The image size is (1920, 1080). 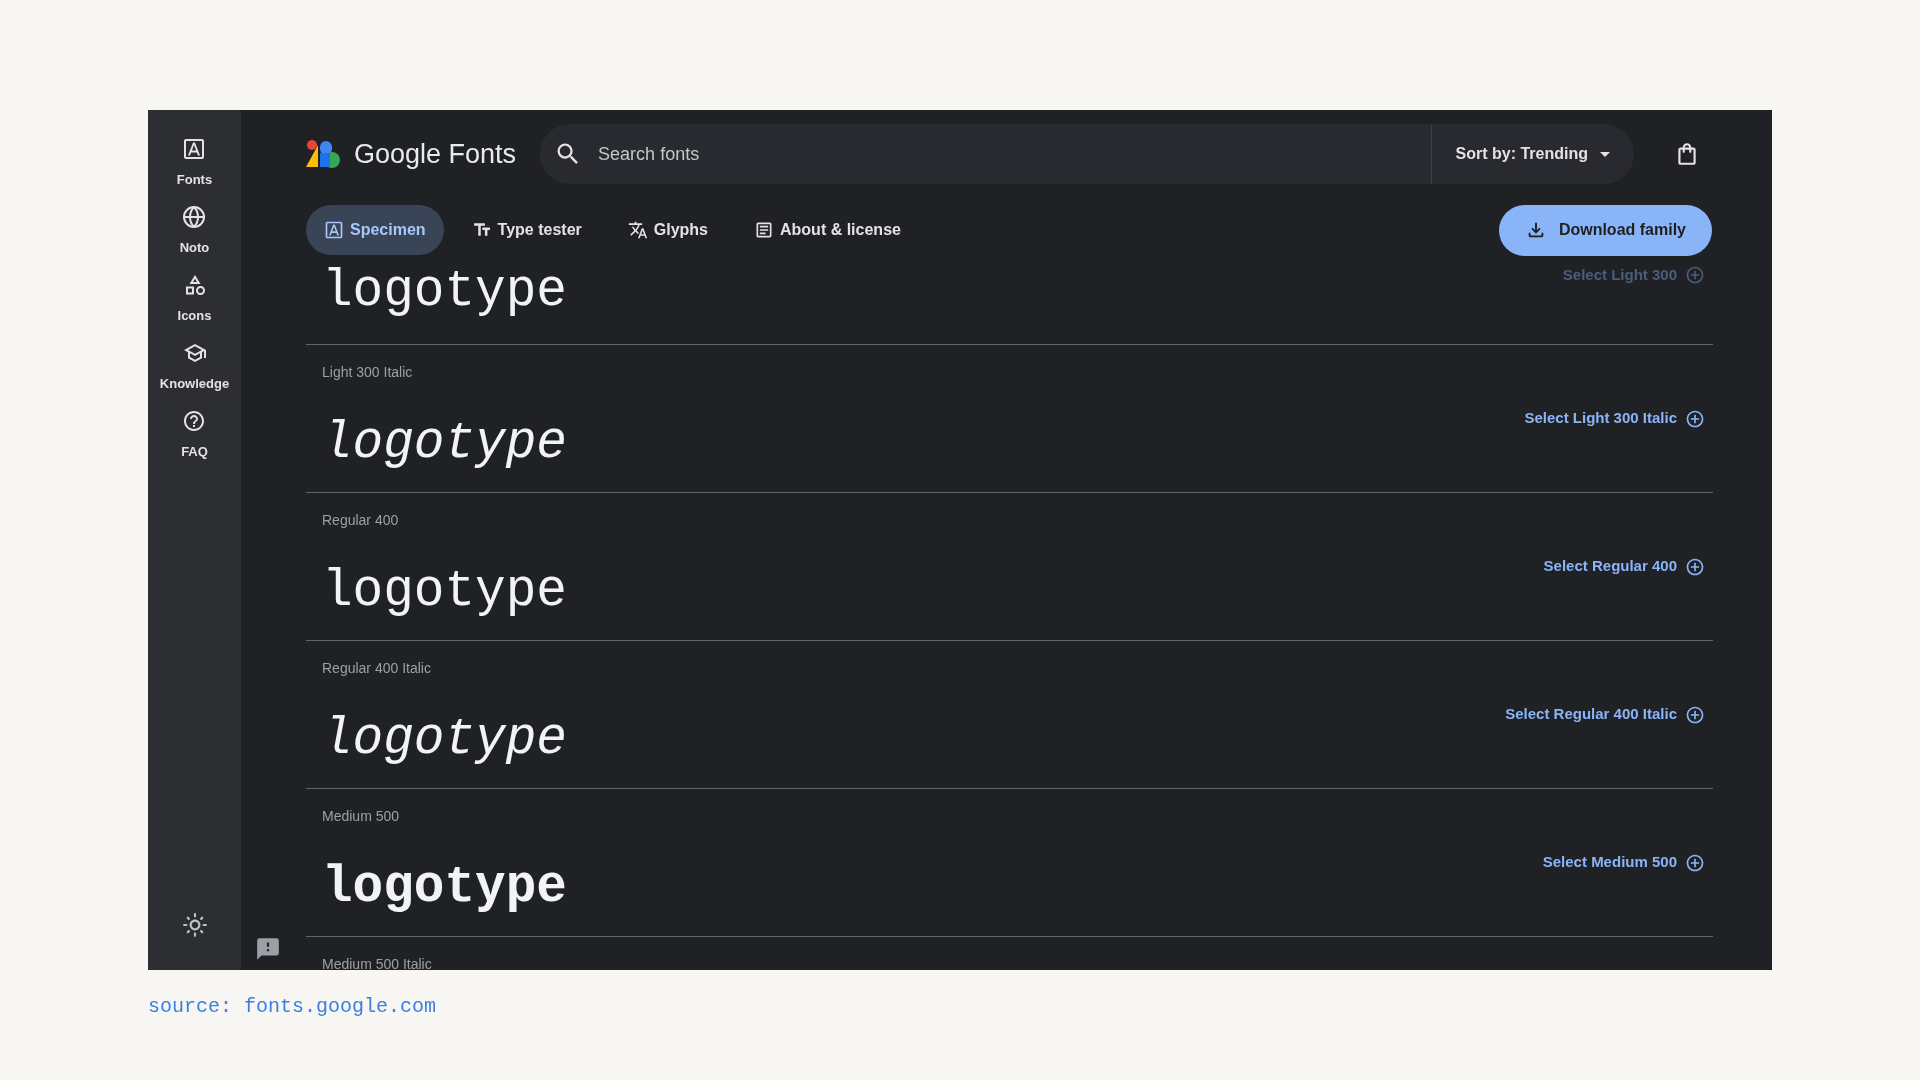 What do you see at coordinates (1623, 862) in the screenshot?
I see `select-style-link: Select Medium 500` at bounding box center [1623, 862].